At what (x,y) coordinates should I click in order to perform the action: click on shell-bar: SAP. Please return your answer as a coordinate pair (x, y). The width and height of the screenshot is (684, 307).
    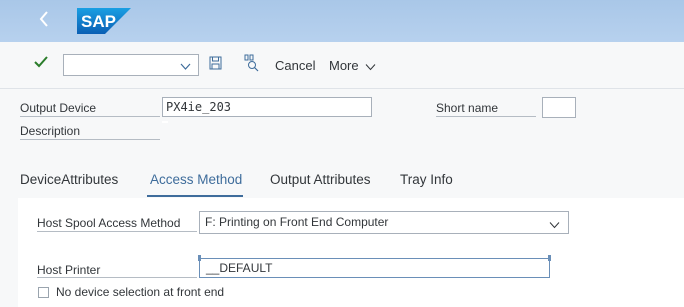
    Looking at the image, I should click on (342, 21).